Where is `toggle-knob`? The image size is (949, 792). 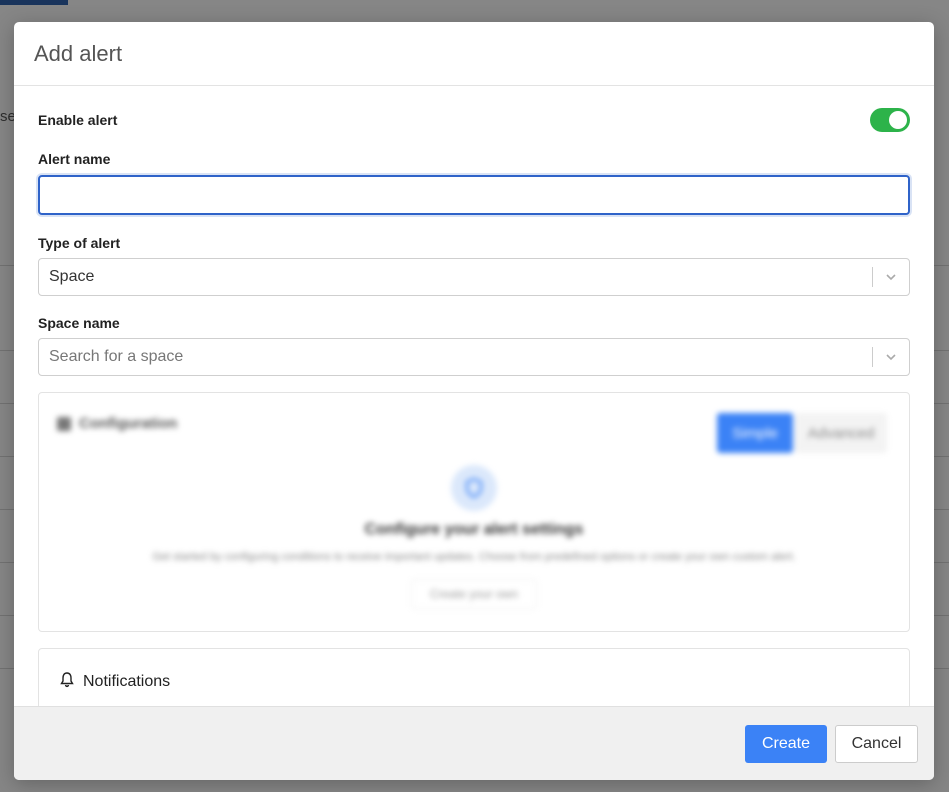 toggle-knob is located at coordinates (898, 120).